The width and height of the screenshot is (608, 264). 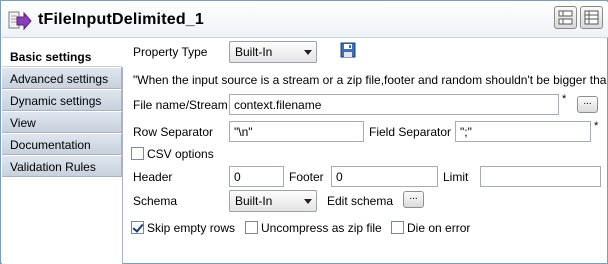 What do you see at coordinates (321, 228) in the screenshot?
I see `uncompress-zip-label: Uncompress as zip file` at bounding box center [321, 228].